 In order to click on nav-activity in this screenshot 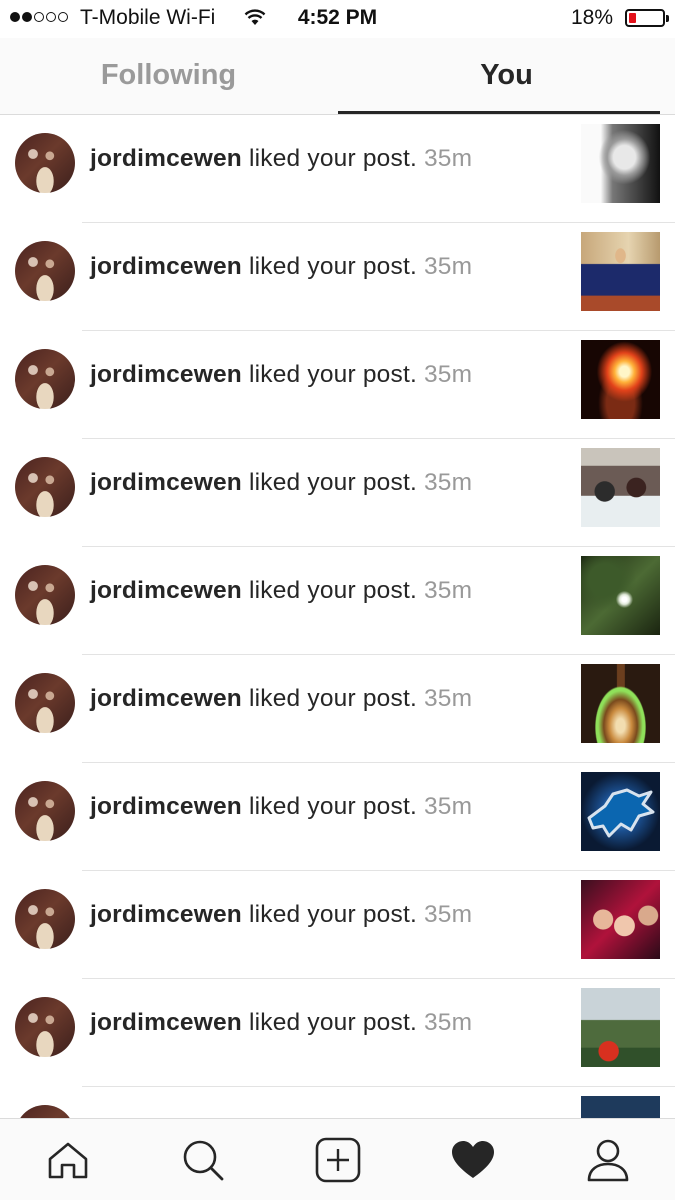, I will do `click(472, 1159)`.